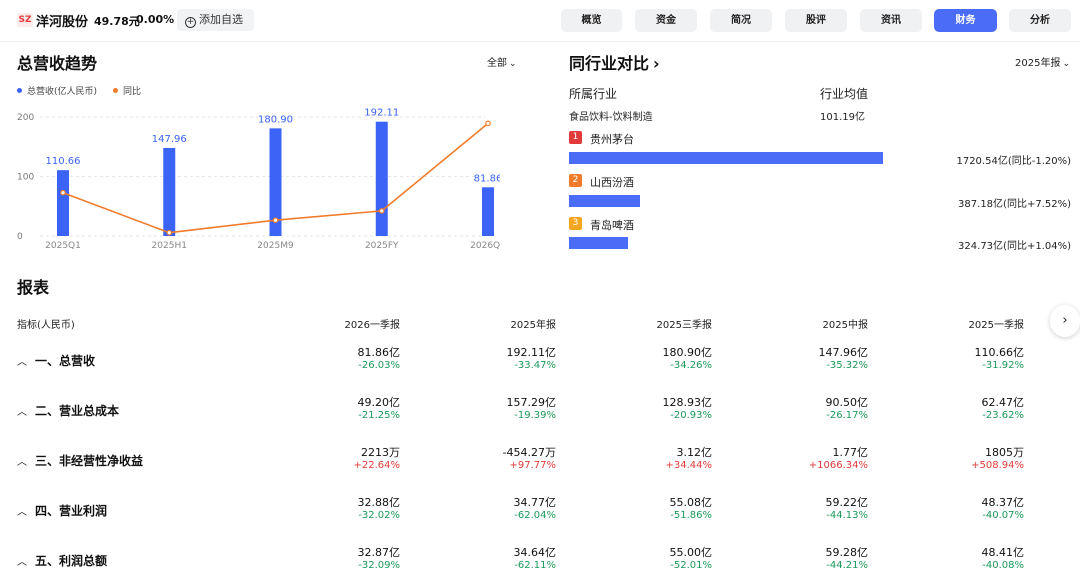 The height and width of the screenshot is (586, 1080). I want to click on stock-name: 洋河股份, so click(62, 22).